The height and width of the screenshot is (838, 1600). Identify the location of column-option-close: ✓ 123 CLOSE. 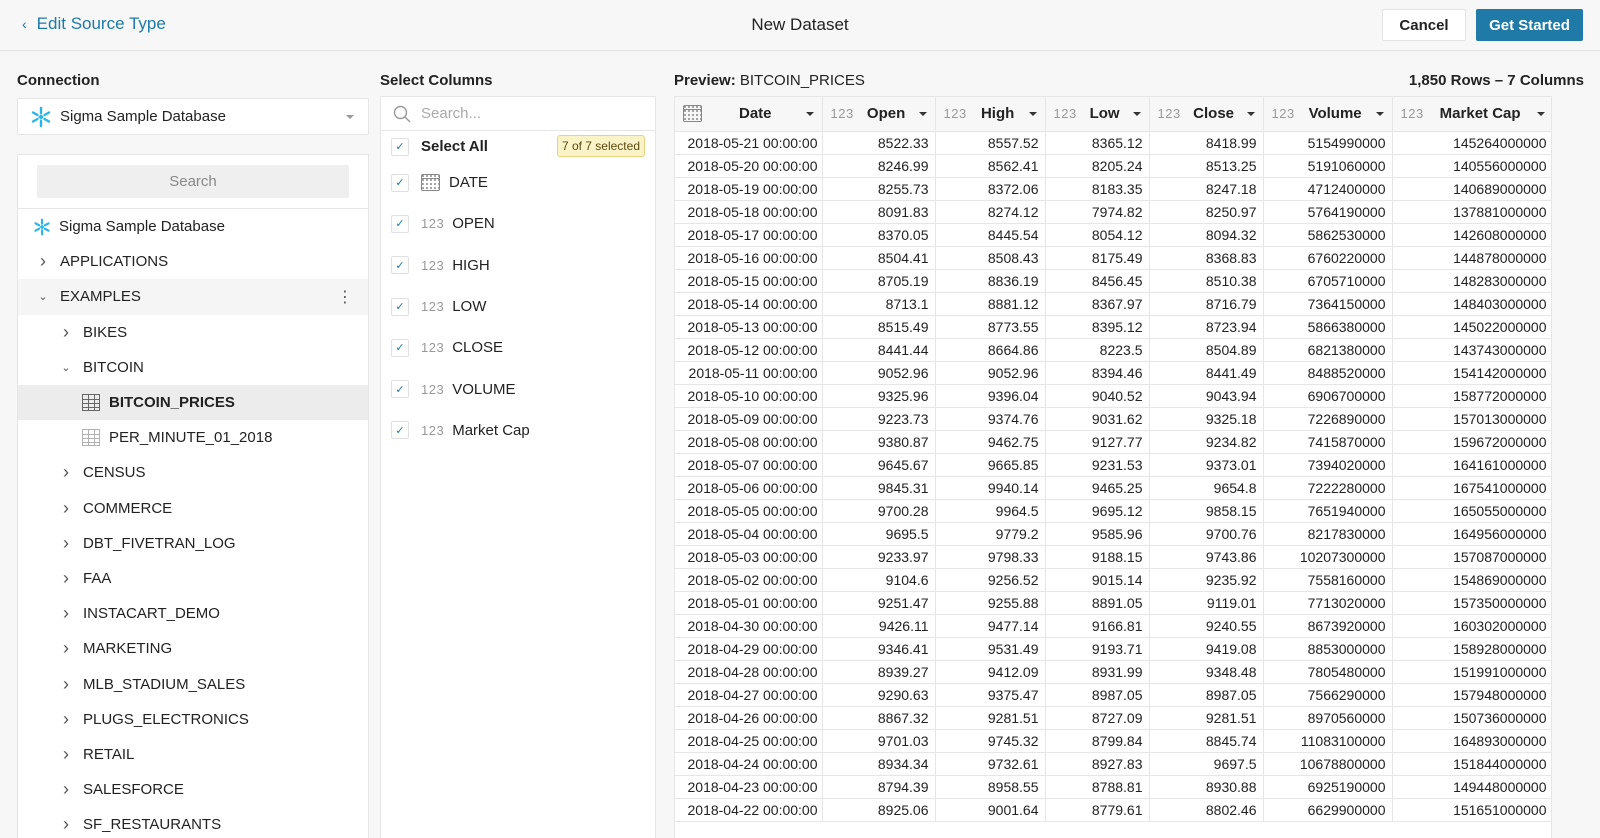
(518, 347).